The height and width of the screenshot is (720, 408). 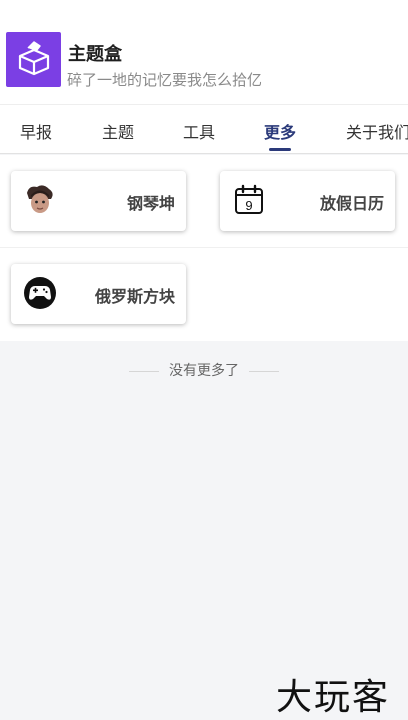 I want to click on no-more-text: 没有更多了, so click(x=204, y=371).